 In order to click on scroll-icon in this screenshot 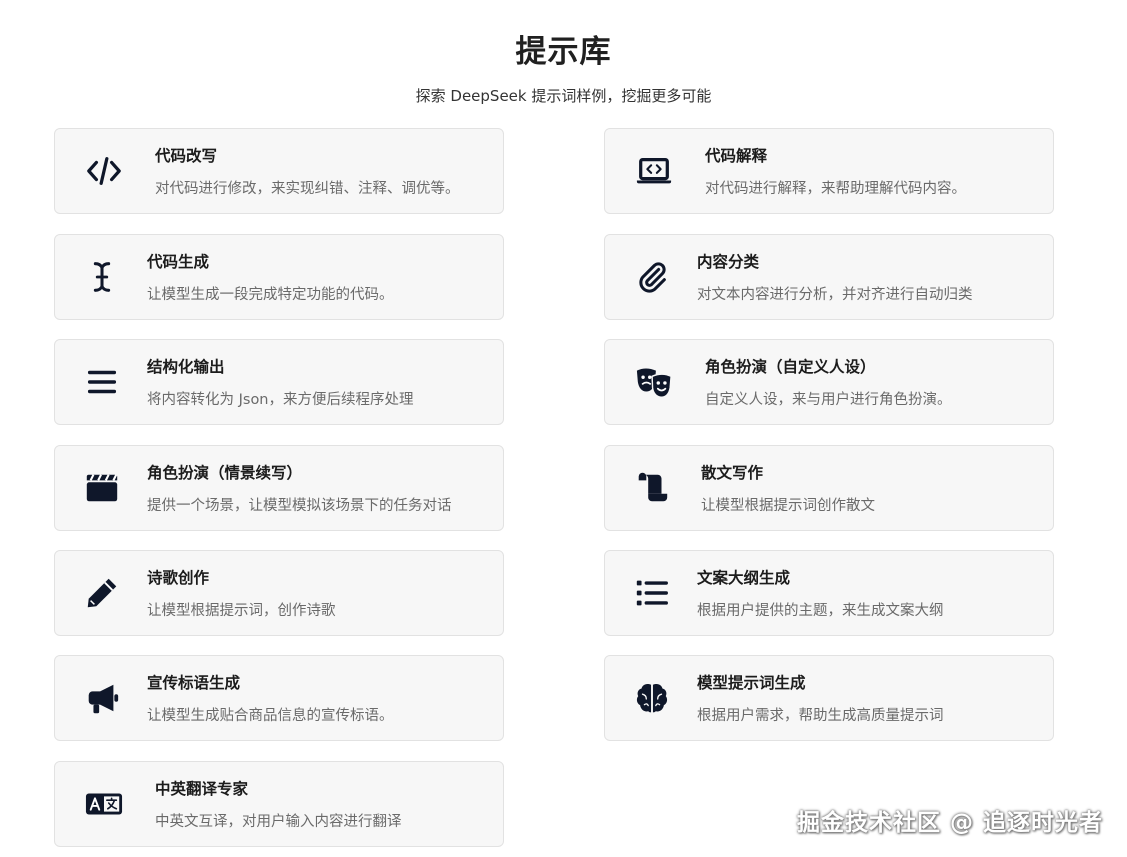, I will do `click(652, 488)`.